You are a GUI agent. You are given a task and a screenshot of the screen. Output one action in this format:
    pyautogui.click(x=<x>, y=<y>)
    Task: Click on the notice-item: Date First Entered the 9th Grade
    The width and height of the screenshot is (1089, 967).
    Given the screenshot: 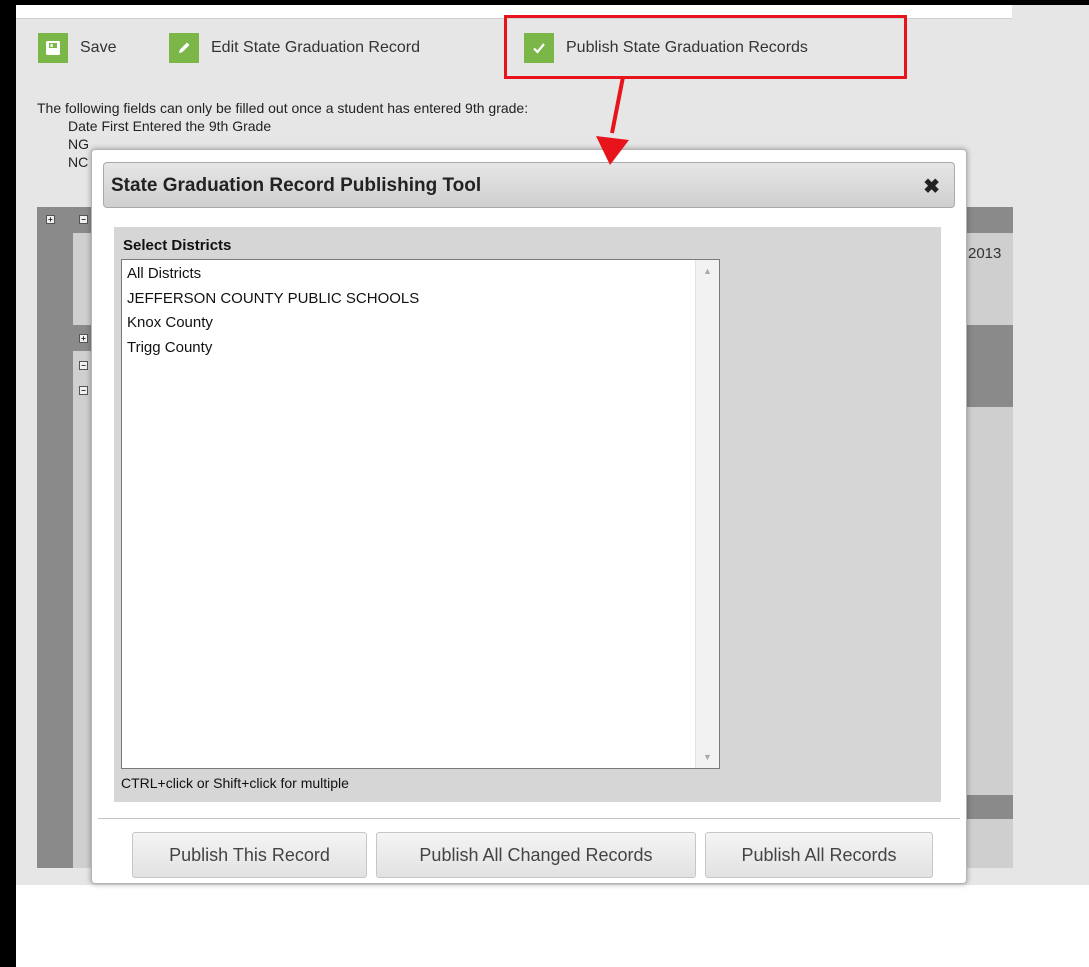 What is the action you would take?
    pyautogui.click(x=170, y=126)
    